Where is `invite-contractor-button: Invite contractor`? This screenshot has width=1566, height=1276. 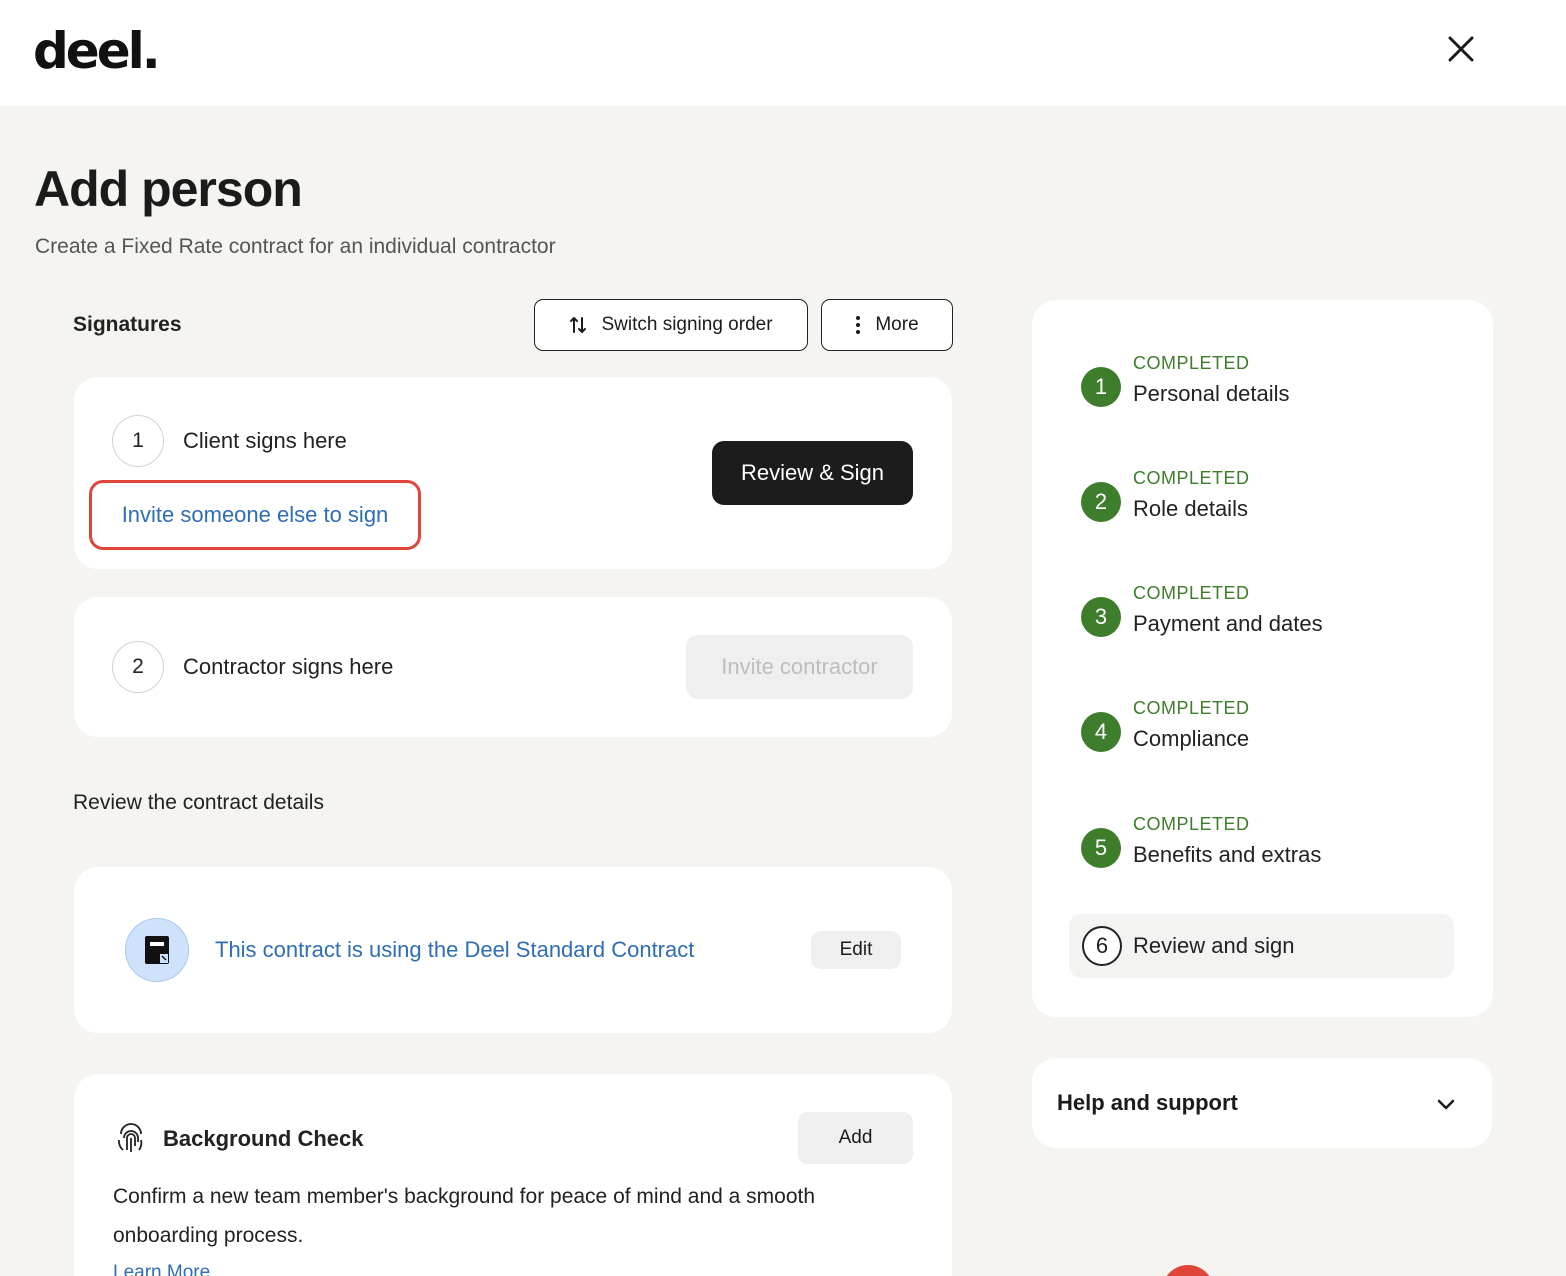
invite-contractor-button: Invite contractor is located at coordinates (799, 667).